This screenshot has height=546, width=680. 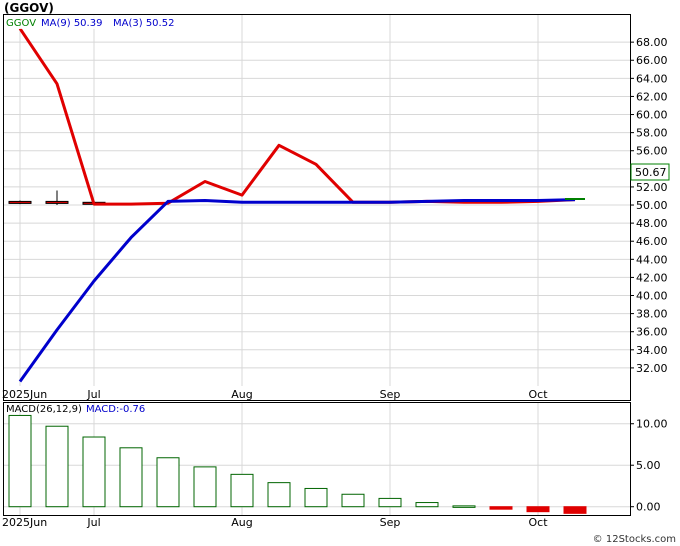 What do you see at coordinates (538, 522) in the screenshot?
I see `macd-x-tick-label: Oct` at bounding box center [538, 522].